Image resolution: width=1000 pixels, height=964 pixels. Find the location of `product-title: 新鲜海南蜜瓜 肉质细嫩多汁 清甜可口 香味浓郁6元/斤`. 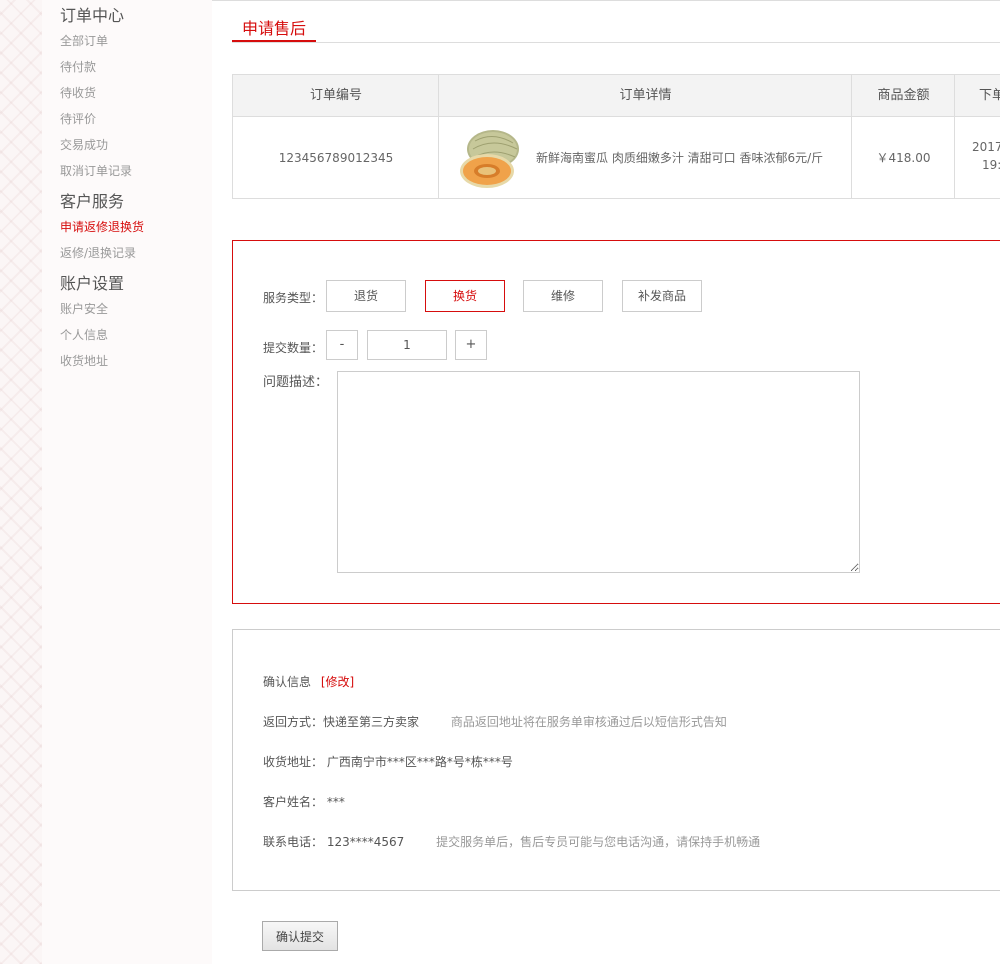

product-title: 新鲜海南蜜瓜 肉质细嫩多汁 清甜可口 香味浓郁6元/斤 is located at coordinates (679, 158).